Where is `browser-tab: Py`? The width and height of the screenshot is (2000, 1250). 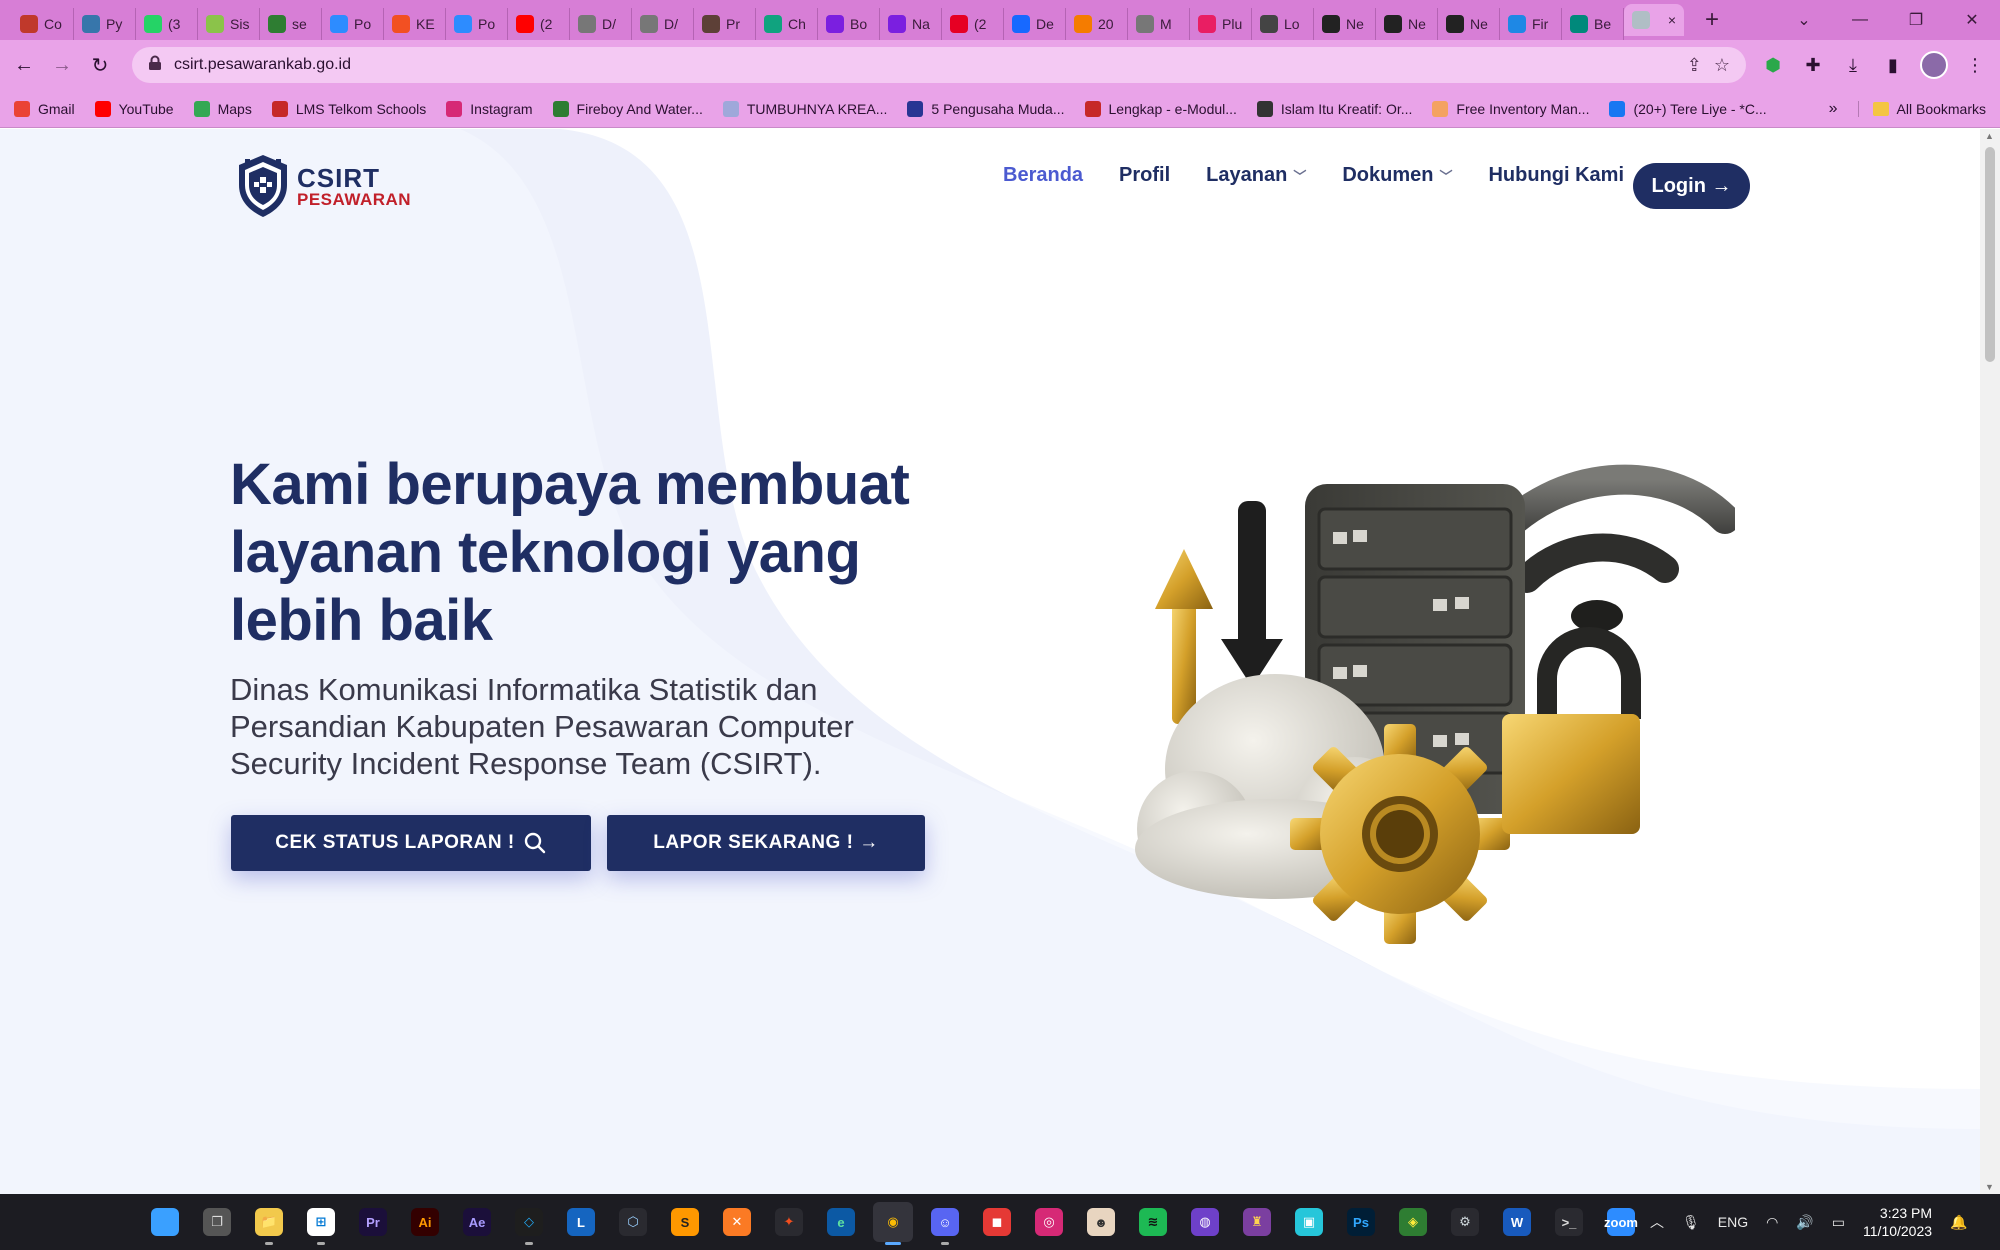 browser-tab: Py is located at coordinates (105, 24).